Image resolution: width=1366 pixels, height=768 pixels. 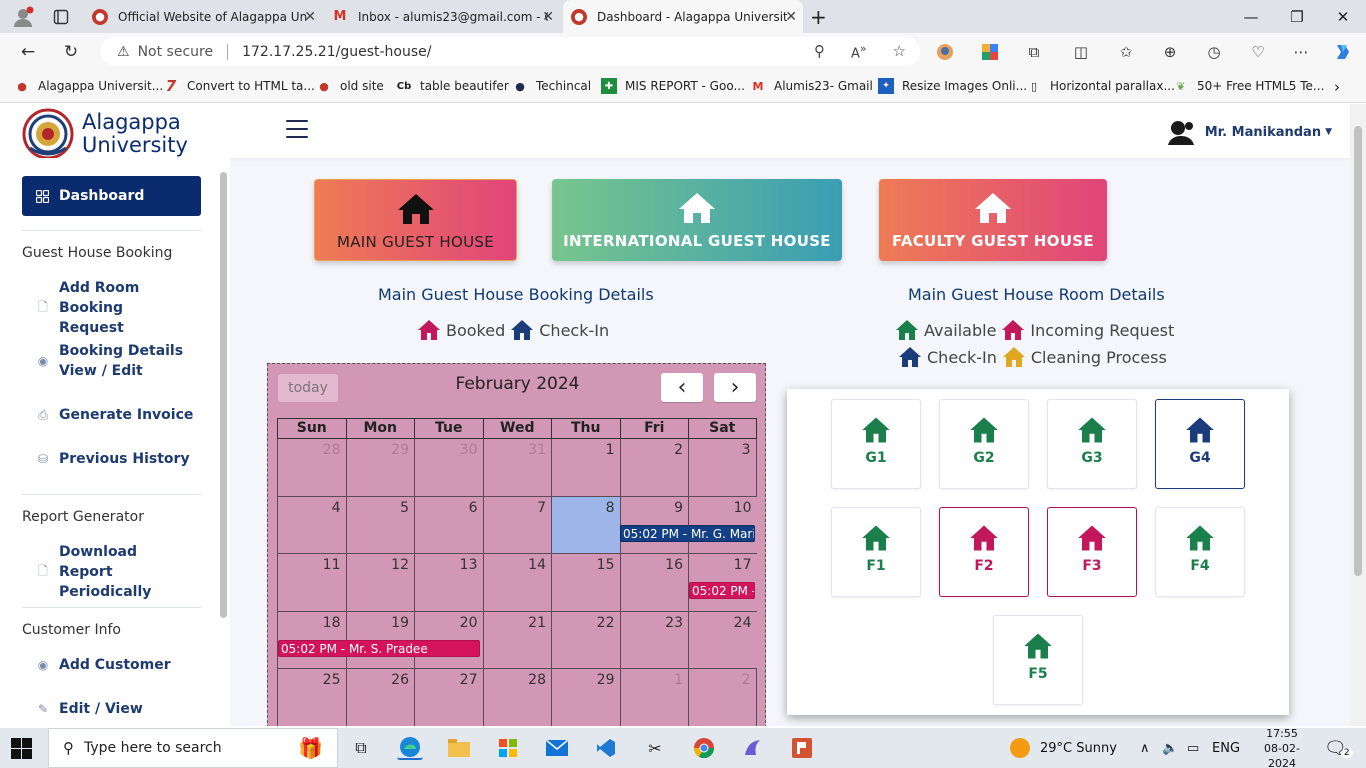 I want to click on calendar-day: 6, so click(x=448, y=525).